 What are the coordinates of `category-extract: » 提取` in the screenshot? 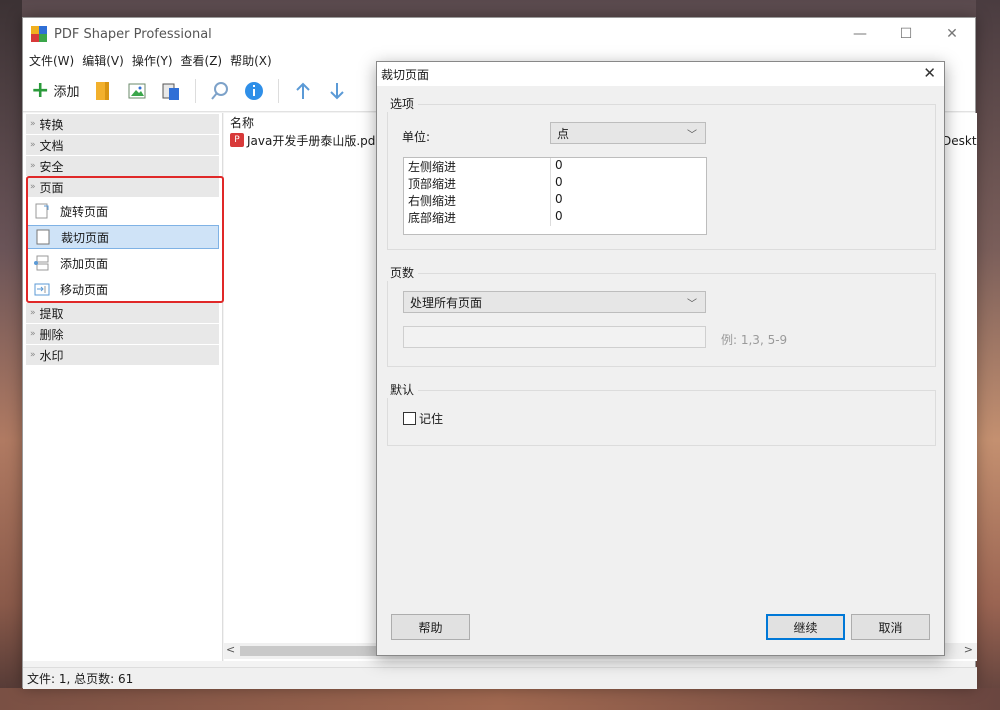 It's located at (122, 313).